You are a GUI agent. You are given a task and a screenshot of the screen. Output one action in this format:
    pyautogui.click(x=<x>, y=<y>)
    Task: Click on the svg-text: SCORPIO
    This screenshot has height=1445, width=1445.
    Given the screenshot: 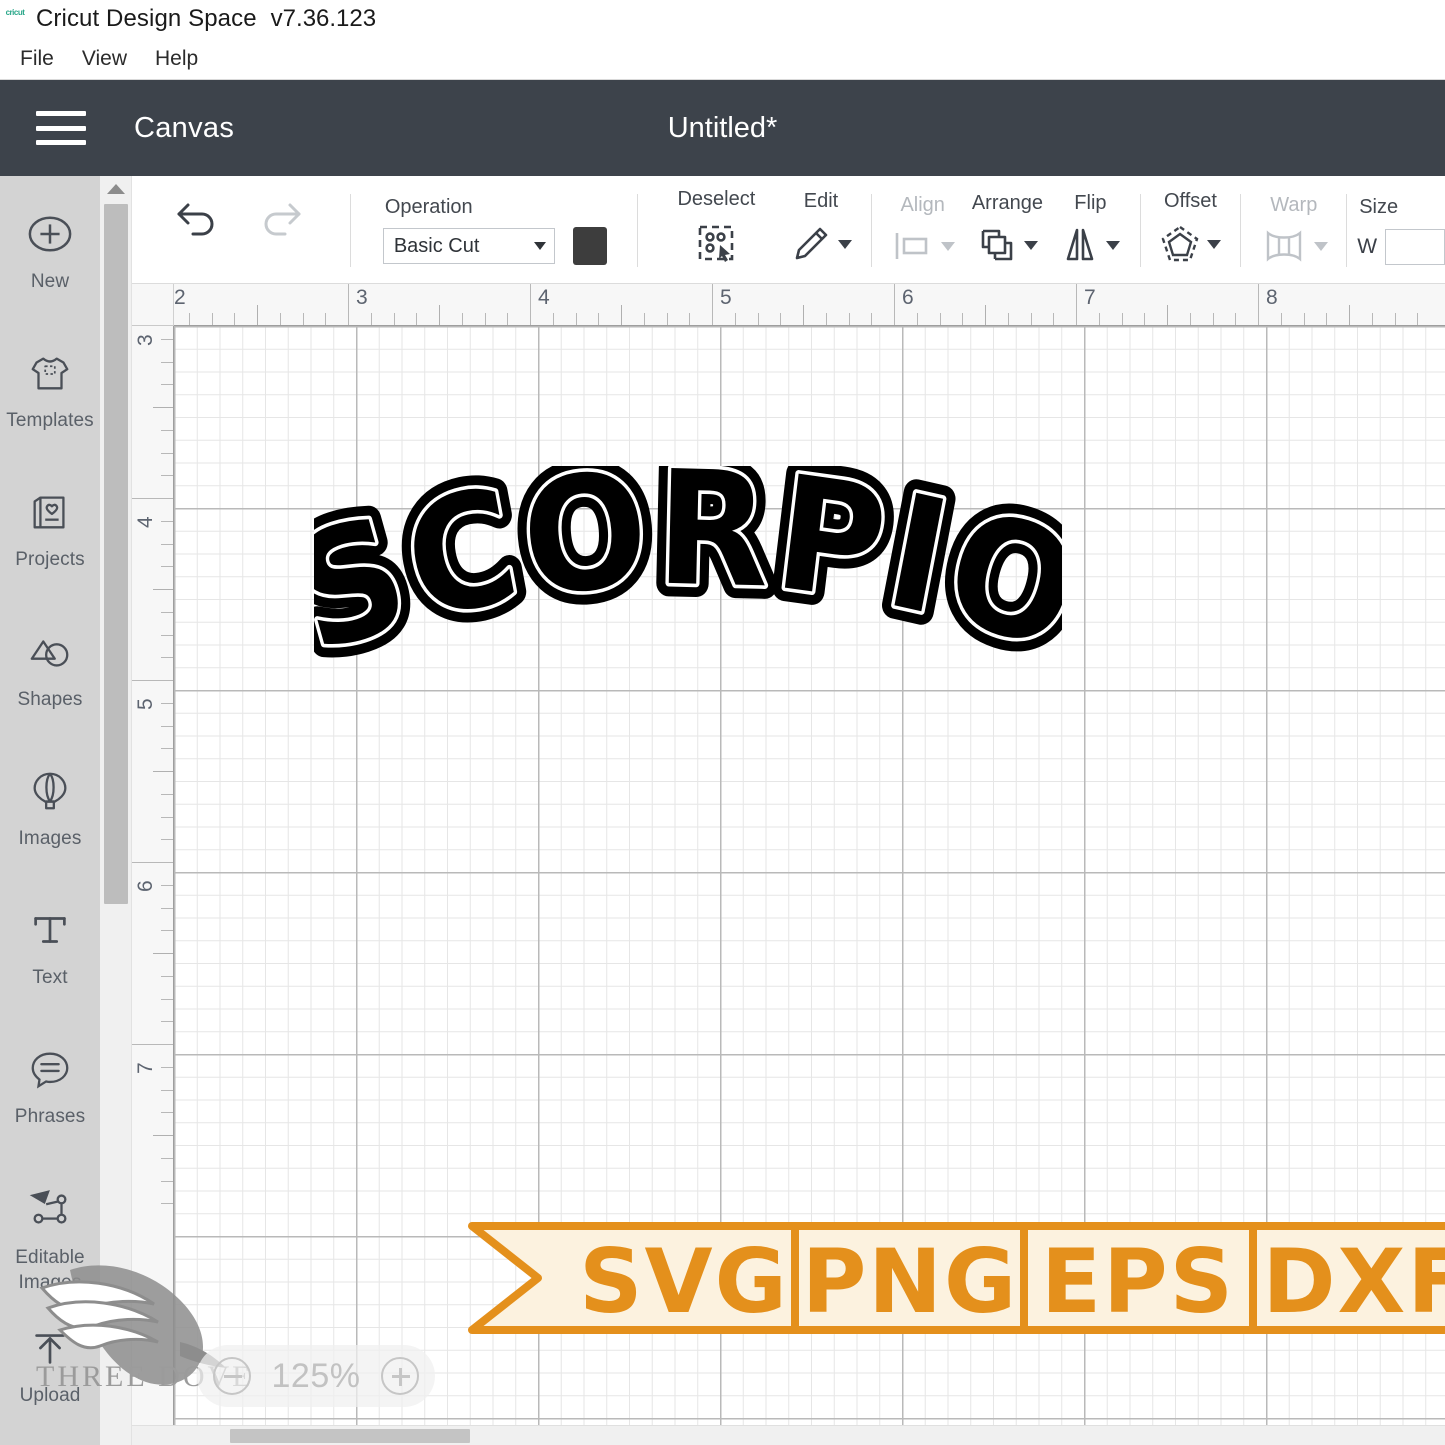 What is the action you would take?
    pyautogui.click(x=688, y=577)
    